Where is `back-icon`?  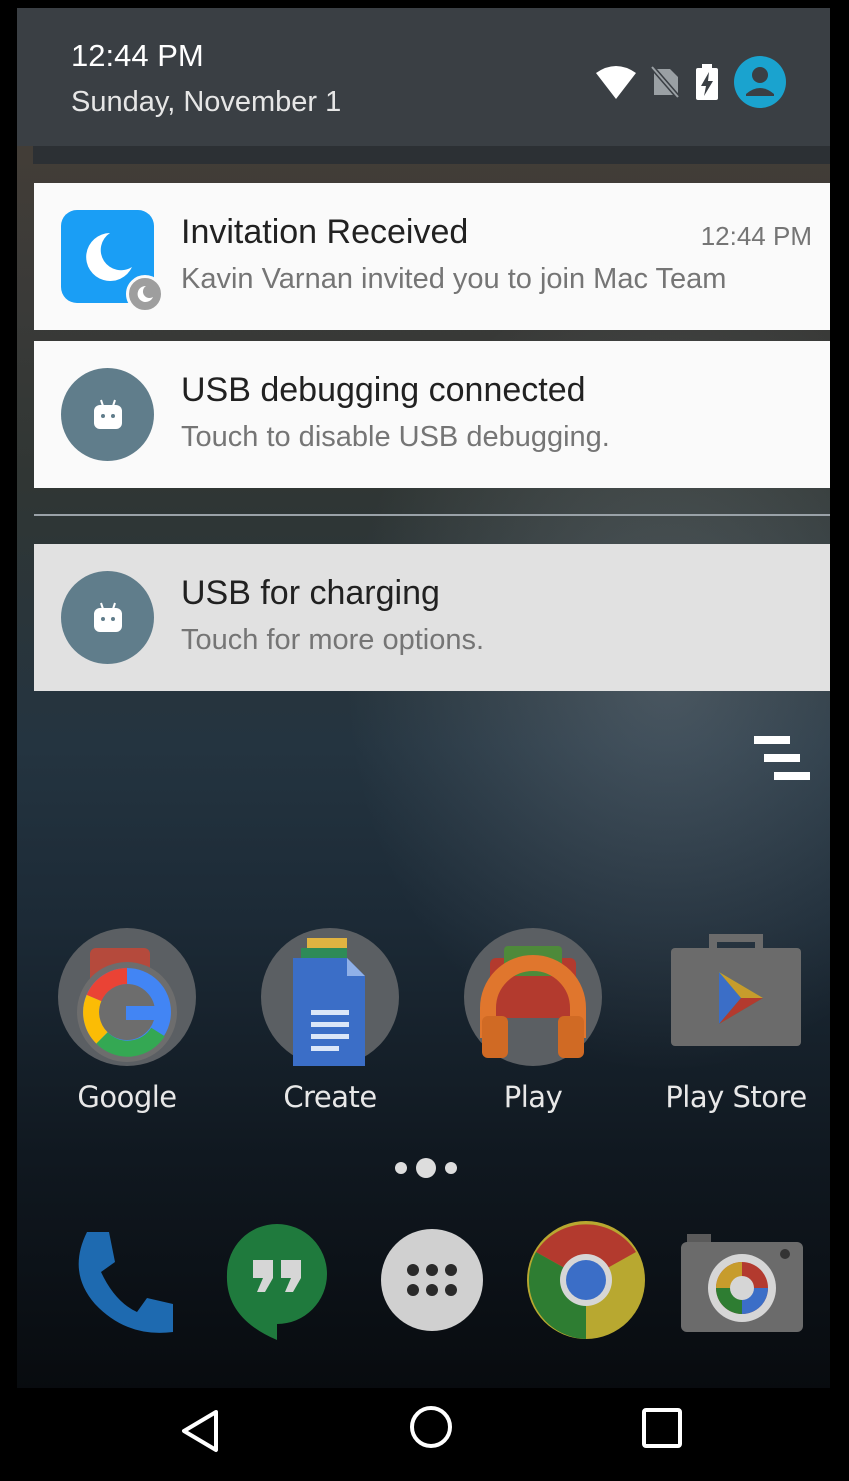 back-icon is located at coordinates (200, 1431).